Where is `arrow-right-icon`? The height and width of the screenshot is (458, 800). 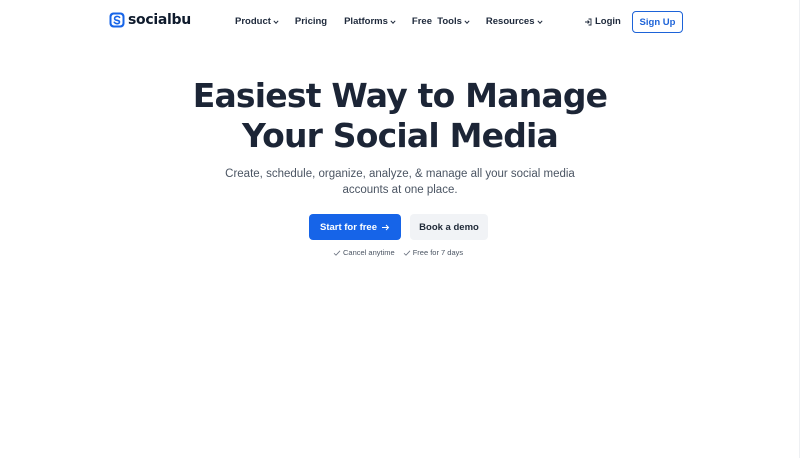 arrow-right-icon is located at coordinates (386, 227).